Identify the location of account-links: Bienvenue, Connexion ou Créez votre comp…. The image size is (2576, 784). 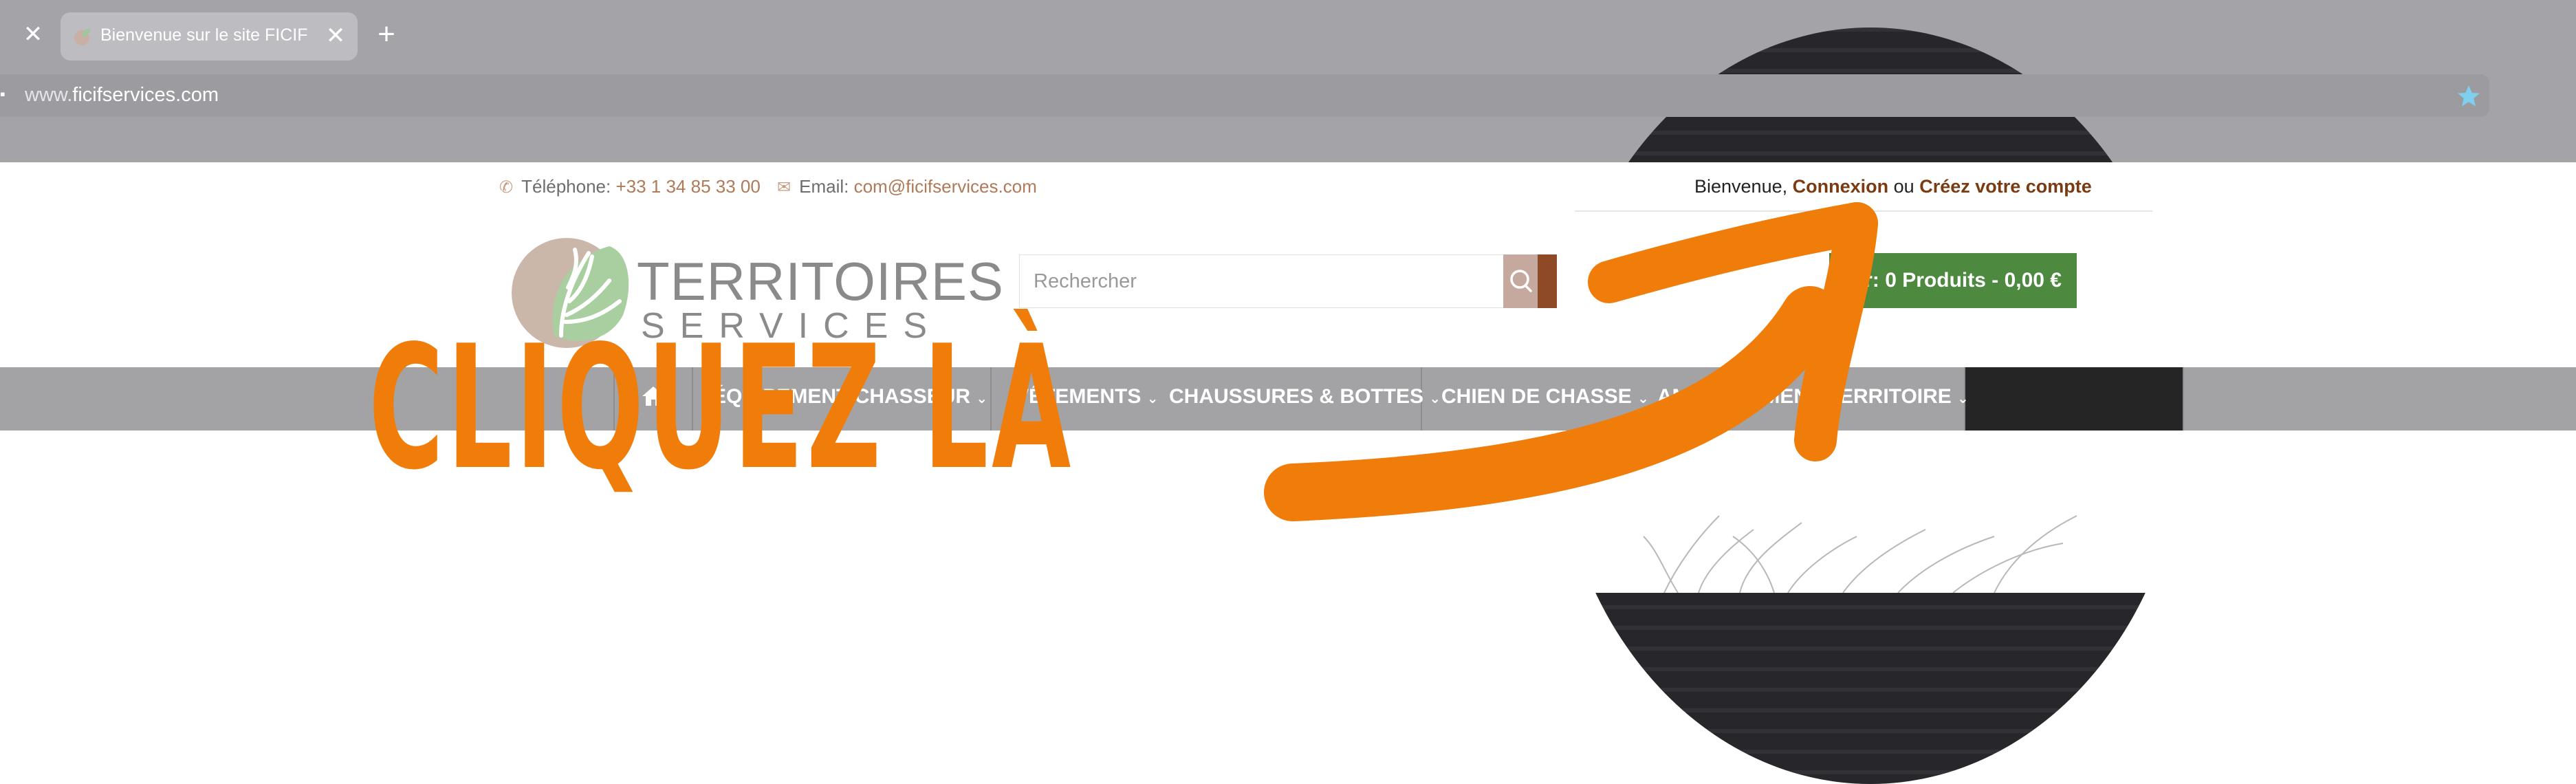
(1893, 186).